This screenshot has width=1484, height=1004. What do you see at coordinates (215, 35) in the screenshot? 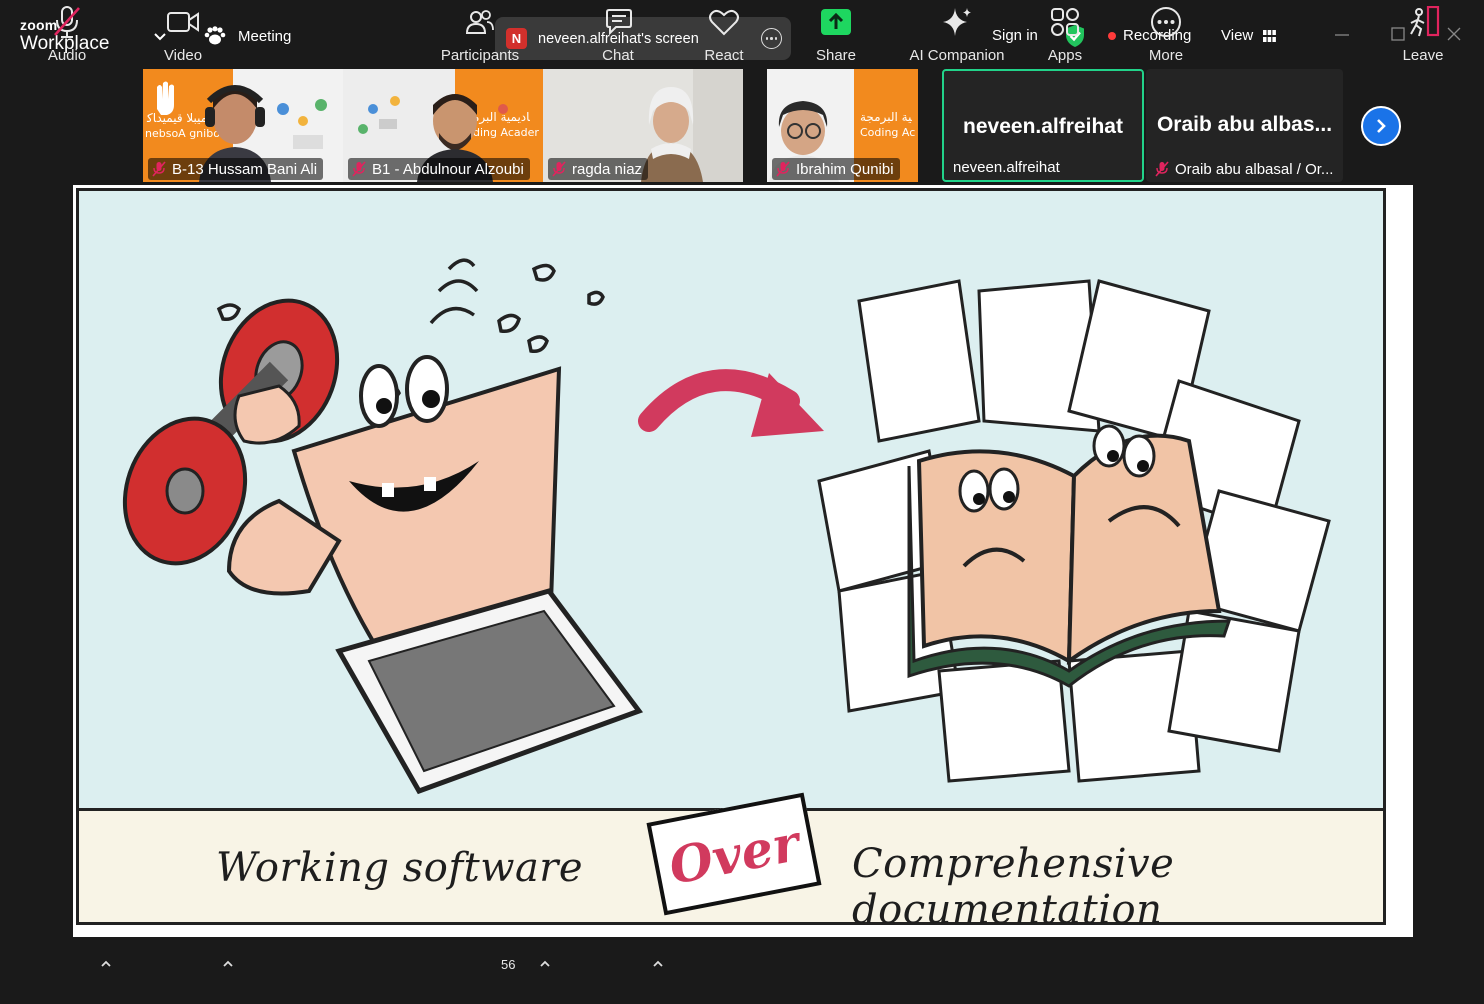
I see `paw-icon` at bounding box center [215, 35].